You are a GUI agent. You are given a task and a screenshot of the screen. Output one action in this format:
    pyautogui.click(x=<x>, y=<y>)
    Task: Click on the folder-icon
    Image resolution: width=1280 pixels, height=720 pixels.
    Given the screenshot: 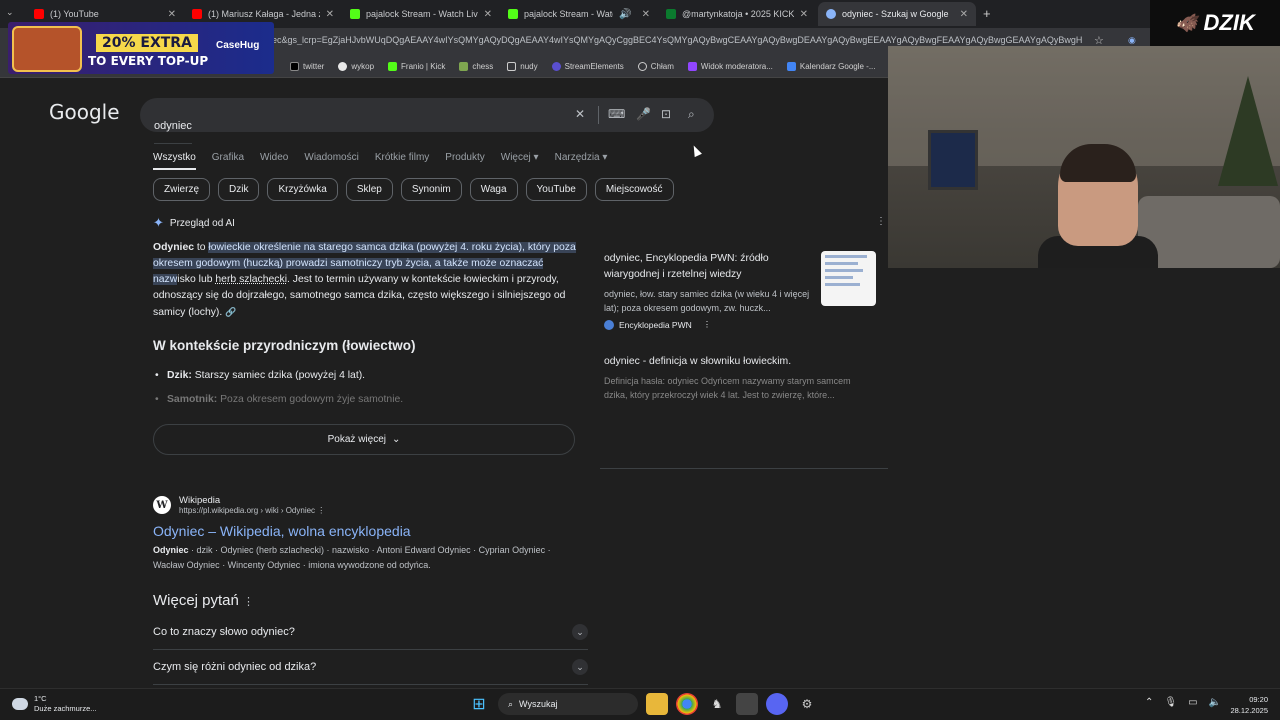 What is the action you would take?
    pyautogui.click(x=512, y=66)
    